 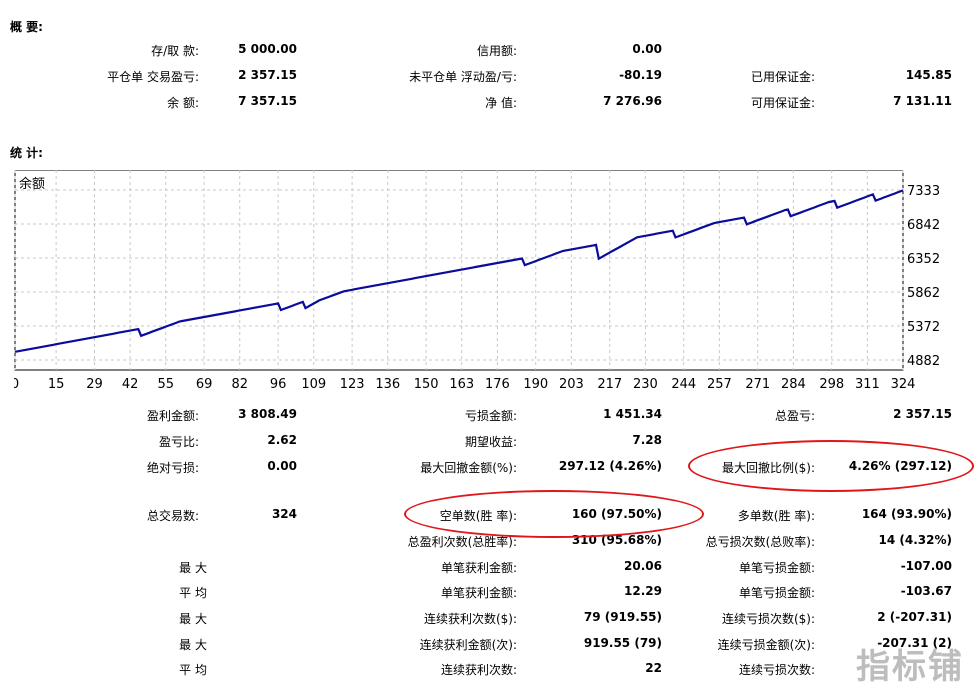 What do you see at coordinates (831, 466) in the screenshot?
I see `highlight-ellipse-max-drawdown-ratio` at bounding box center [831, 466].